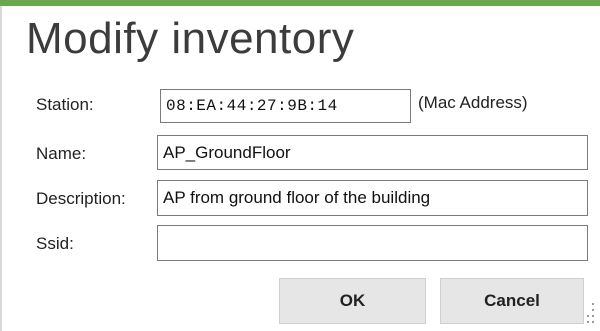  I want to click on station-mac-field, so click(285, 106).